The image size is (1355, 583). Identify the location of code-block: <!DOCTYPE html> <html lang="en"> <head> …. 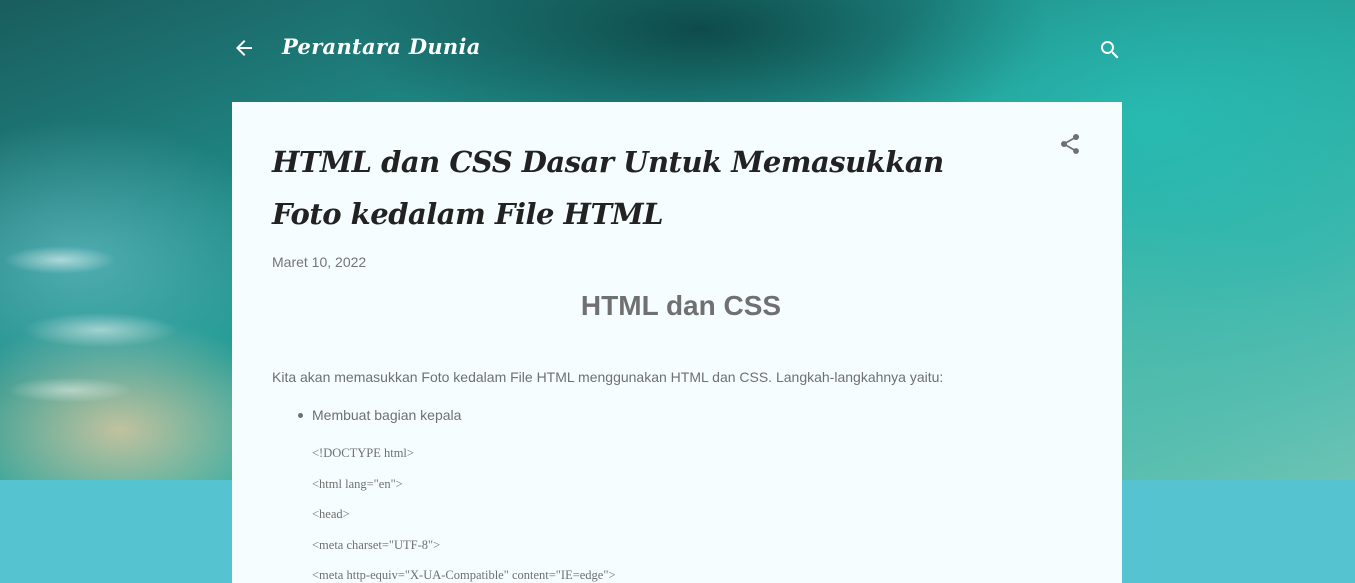
(464, 513).